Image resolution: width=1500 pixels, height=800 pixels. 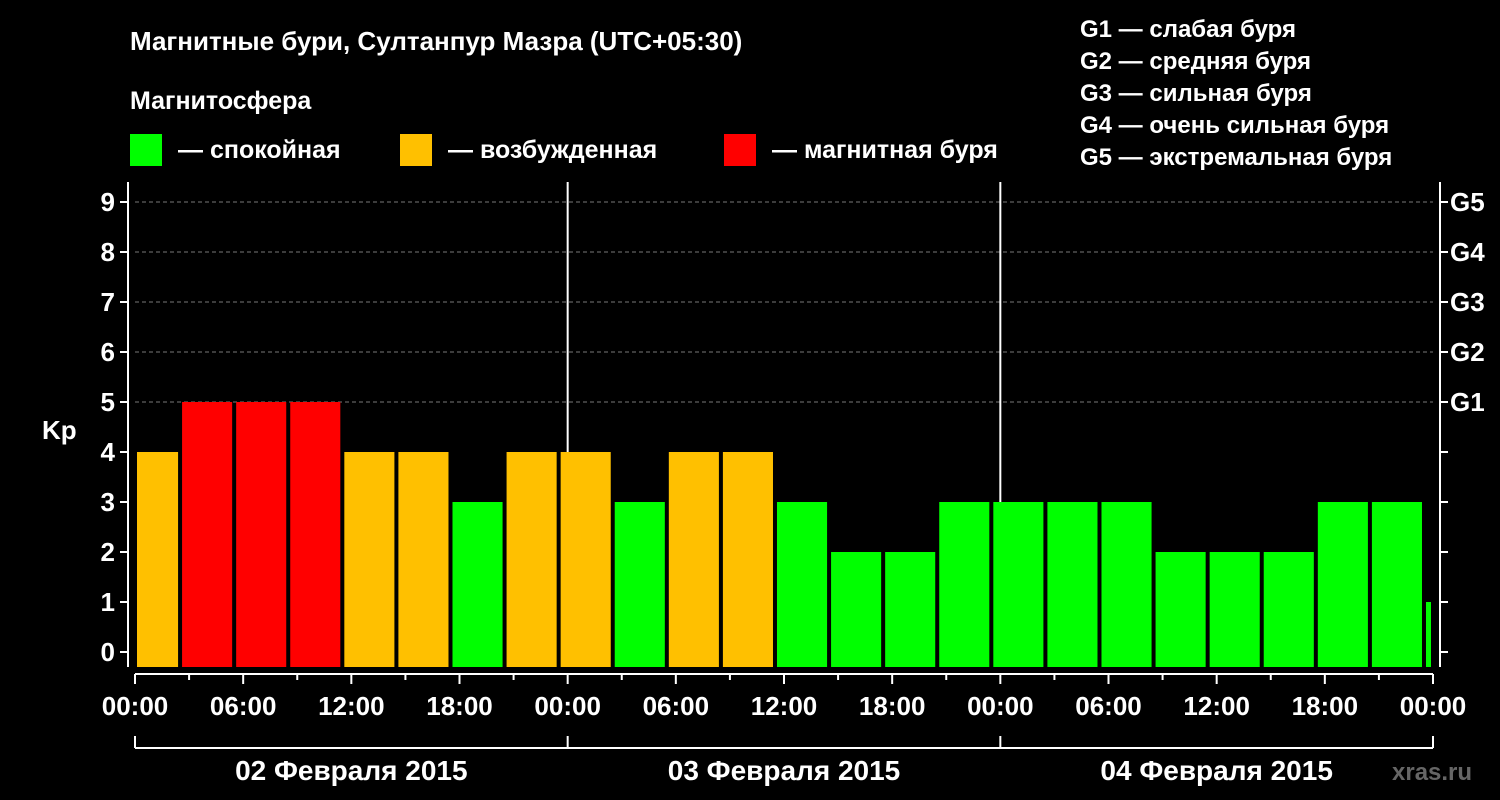 What do you see at coordinates (259, 150) in the screenshot?
I see `legend-label-quiet: — спокойная` at bounding box center [259, 150].